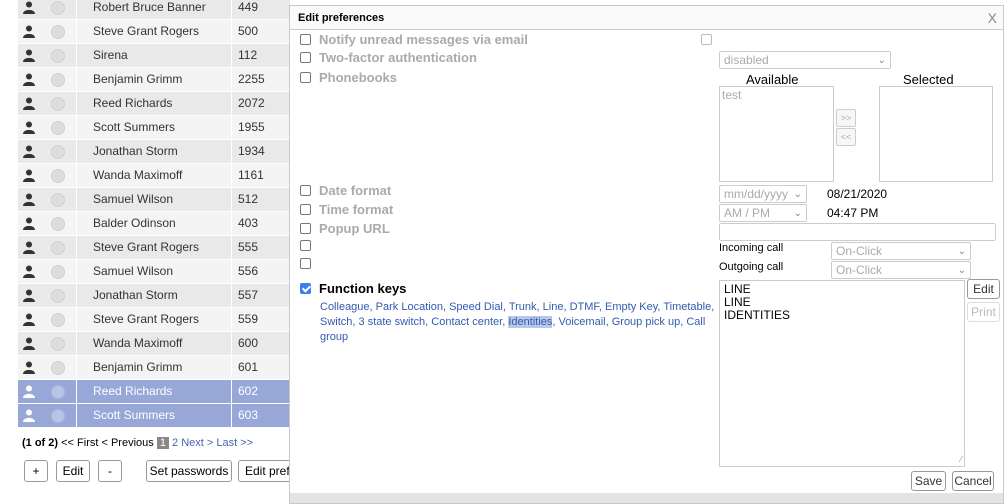  I want to click on table-row: Steve Grant Rogers 555, so click(154, 248).